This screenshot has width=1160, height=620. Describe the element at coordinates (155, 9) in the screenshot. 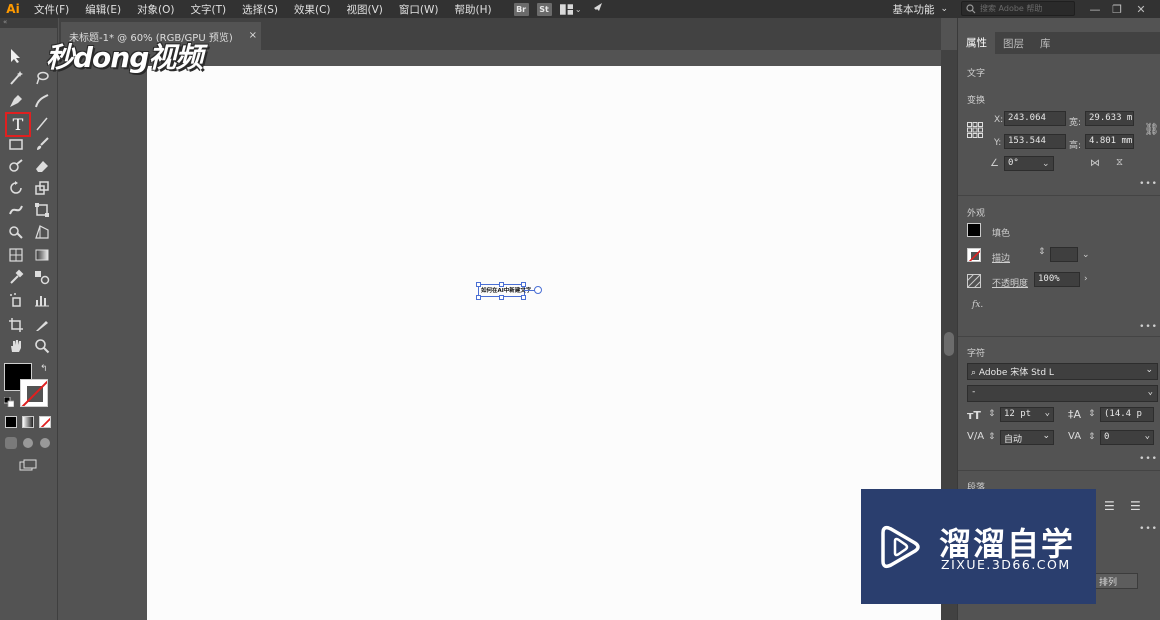

I see `menu-object: 对象(O)` at that location.